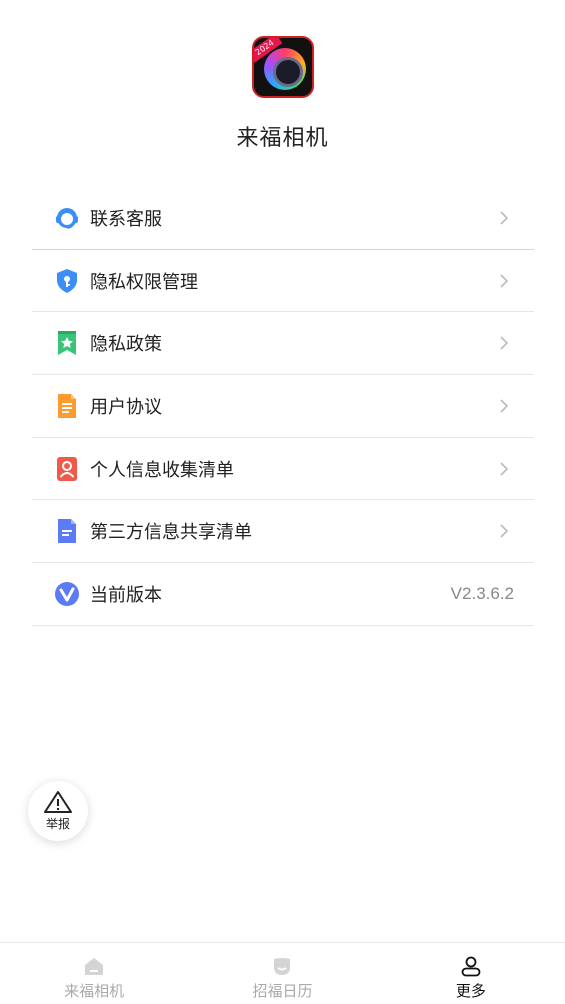  I want to click on report-label: 举报, so click(57, 824).